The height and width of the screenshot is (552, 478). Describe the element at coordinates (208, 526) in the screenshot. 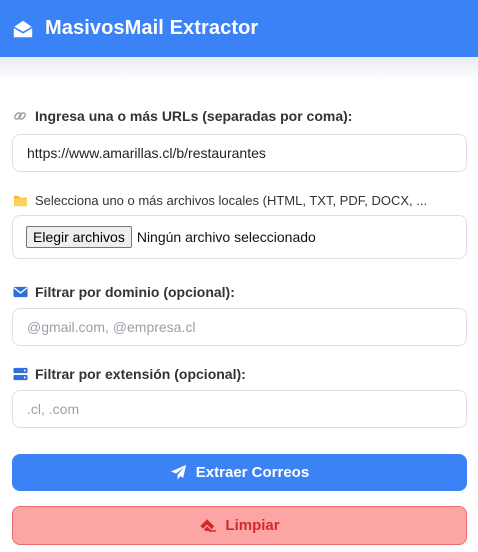

I see `eraser-icon` at that location.